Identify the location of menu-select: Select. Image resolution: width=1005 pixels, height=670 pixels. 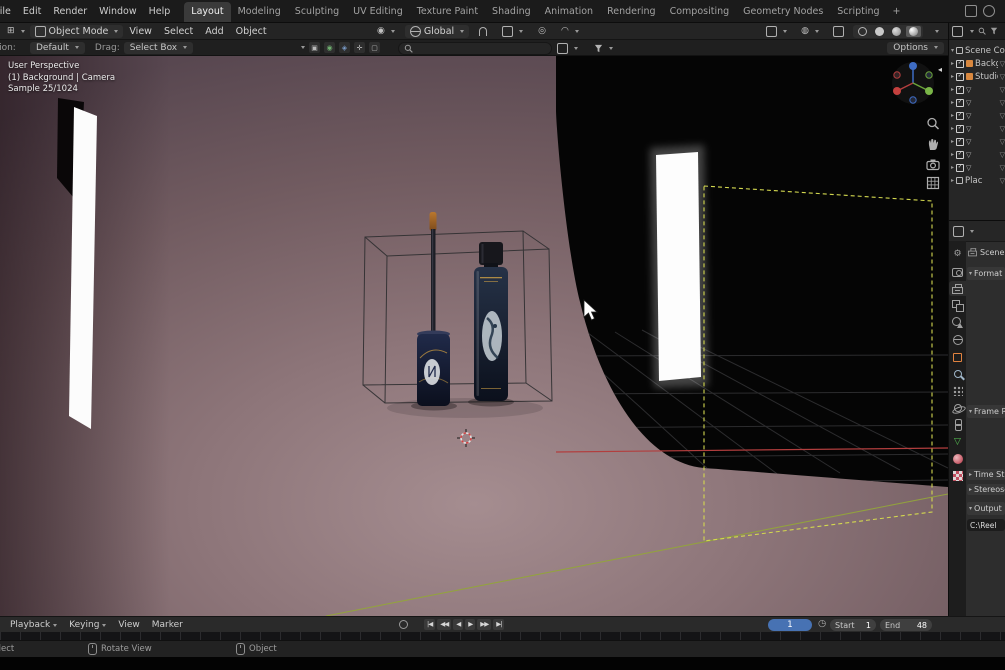
(178, 31).